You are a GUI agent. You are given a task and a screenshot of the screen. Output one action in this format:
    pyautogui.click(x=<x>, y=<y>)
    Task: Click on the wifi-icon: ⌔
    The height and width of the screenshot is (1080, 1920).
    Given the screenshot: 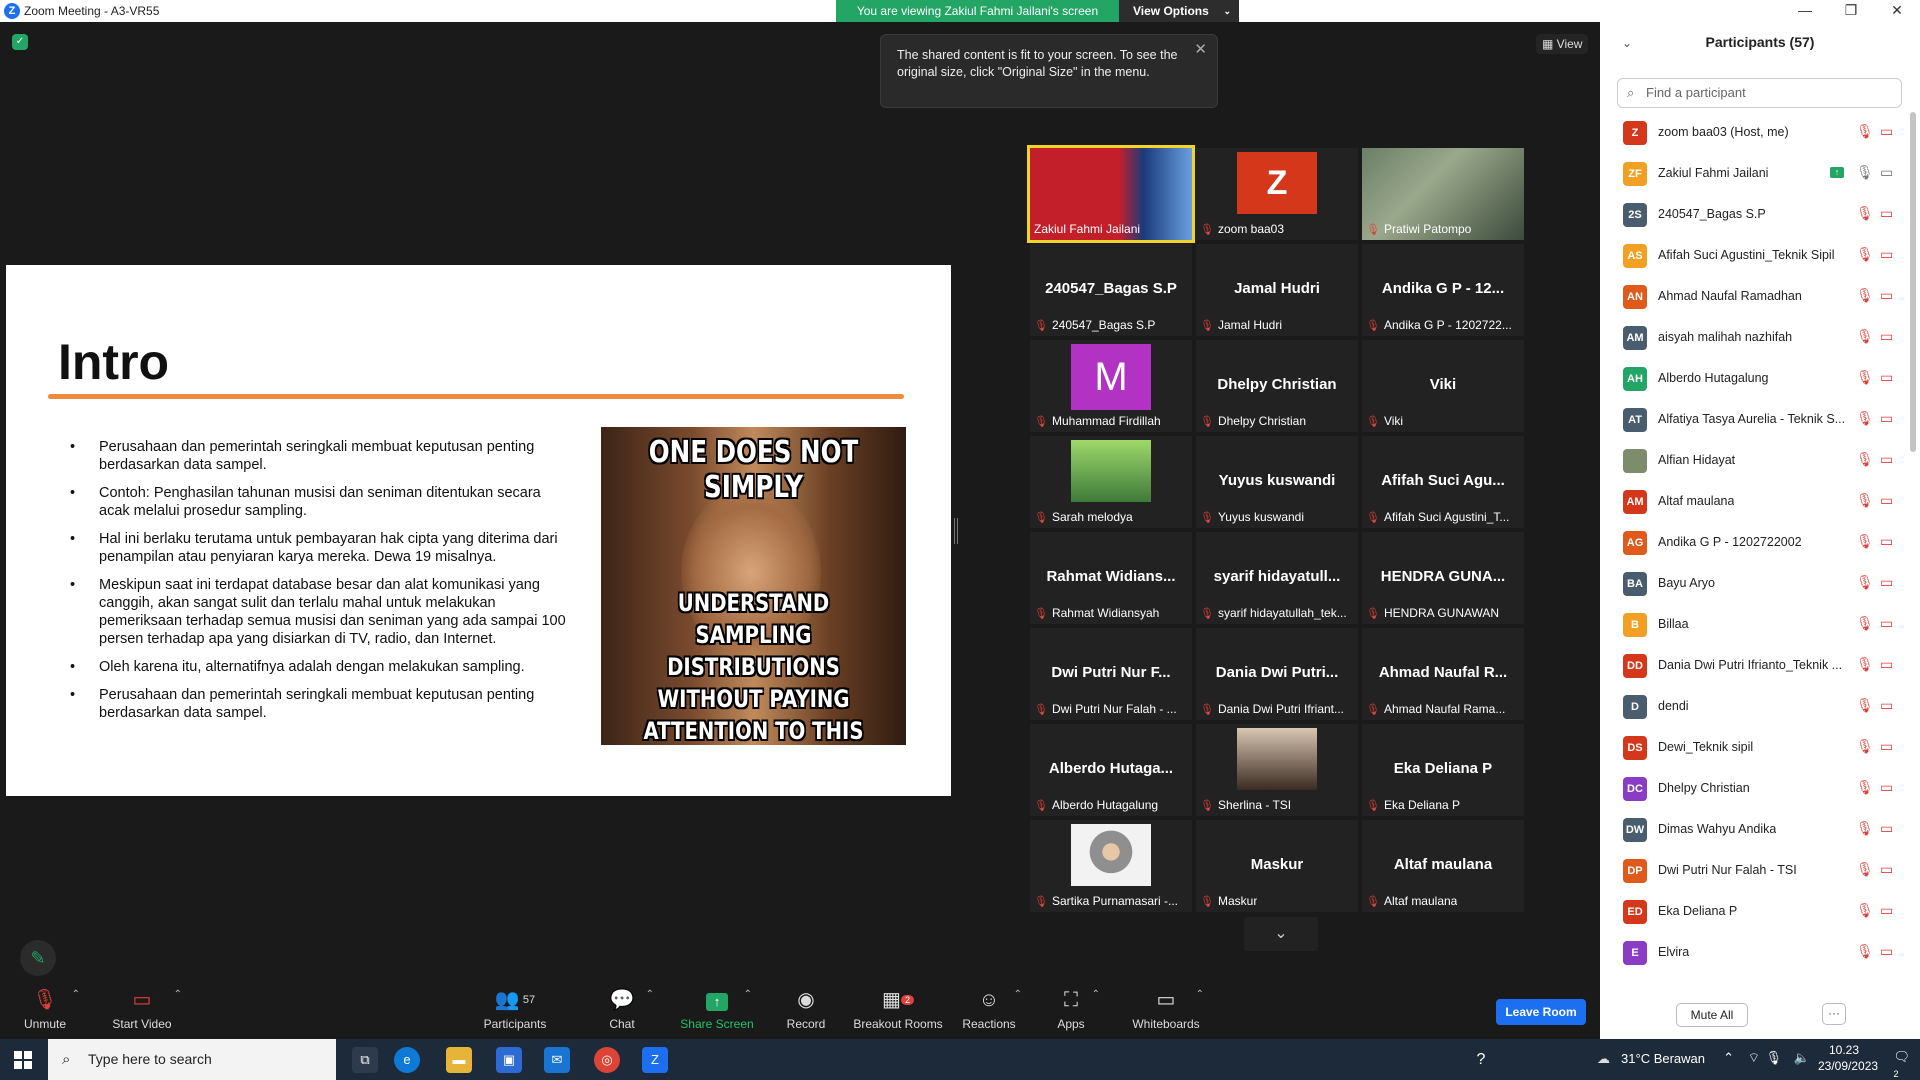 What is the action you would take?
    pyautogui.click(x=1754, y=1058)
    